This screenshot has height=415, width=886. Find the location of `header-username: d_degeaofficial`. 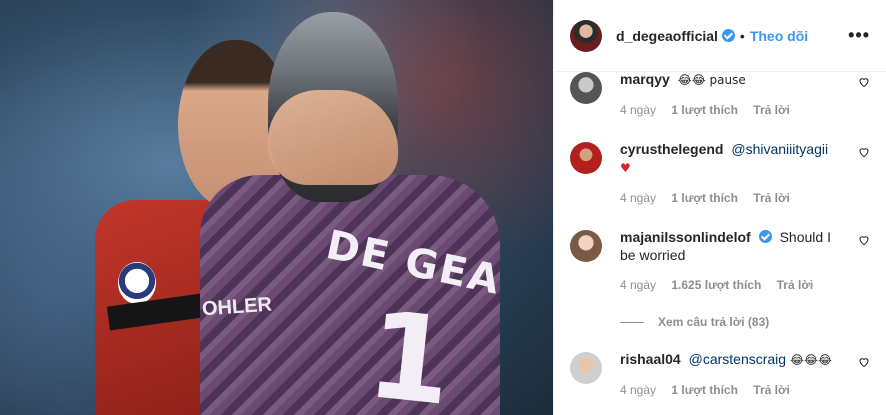

header-username: d_degeaofficial is located at coordinates (667, 36).